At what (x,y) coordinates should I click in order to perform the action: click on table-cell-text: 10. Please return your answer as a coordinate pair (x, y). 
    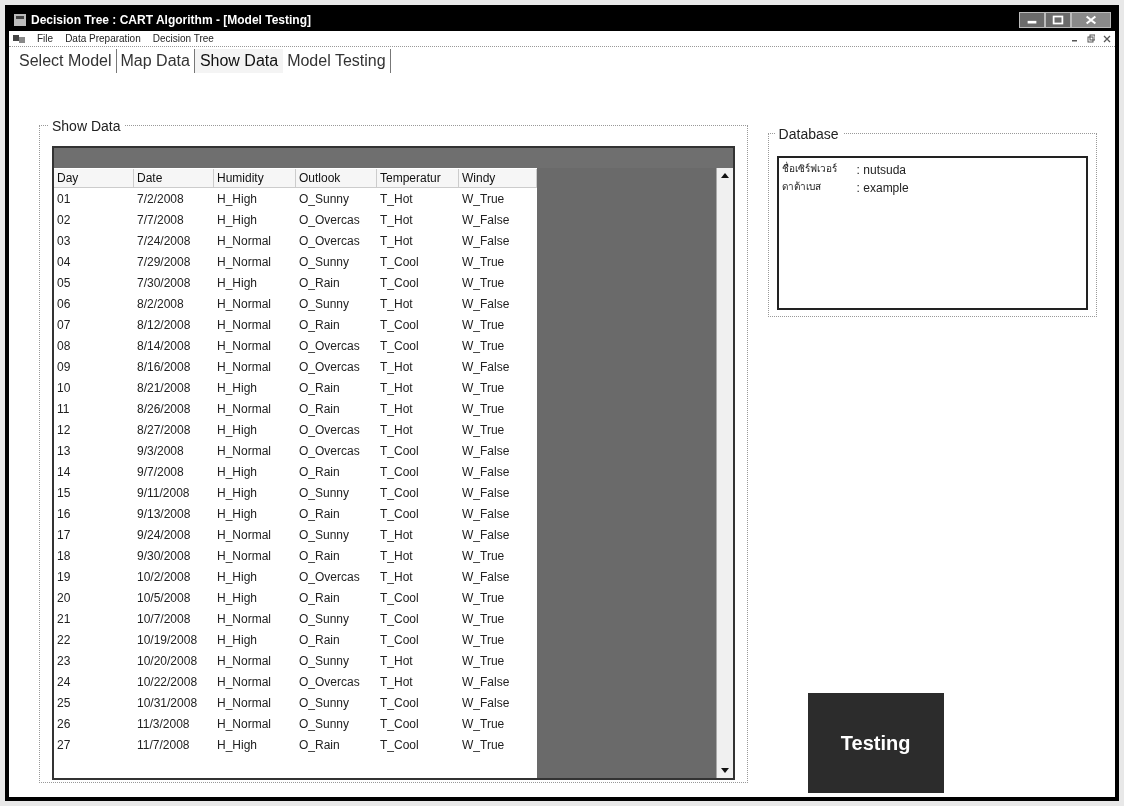
    Looking at the image, I should click on (64, 388).